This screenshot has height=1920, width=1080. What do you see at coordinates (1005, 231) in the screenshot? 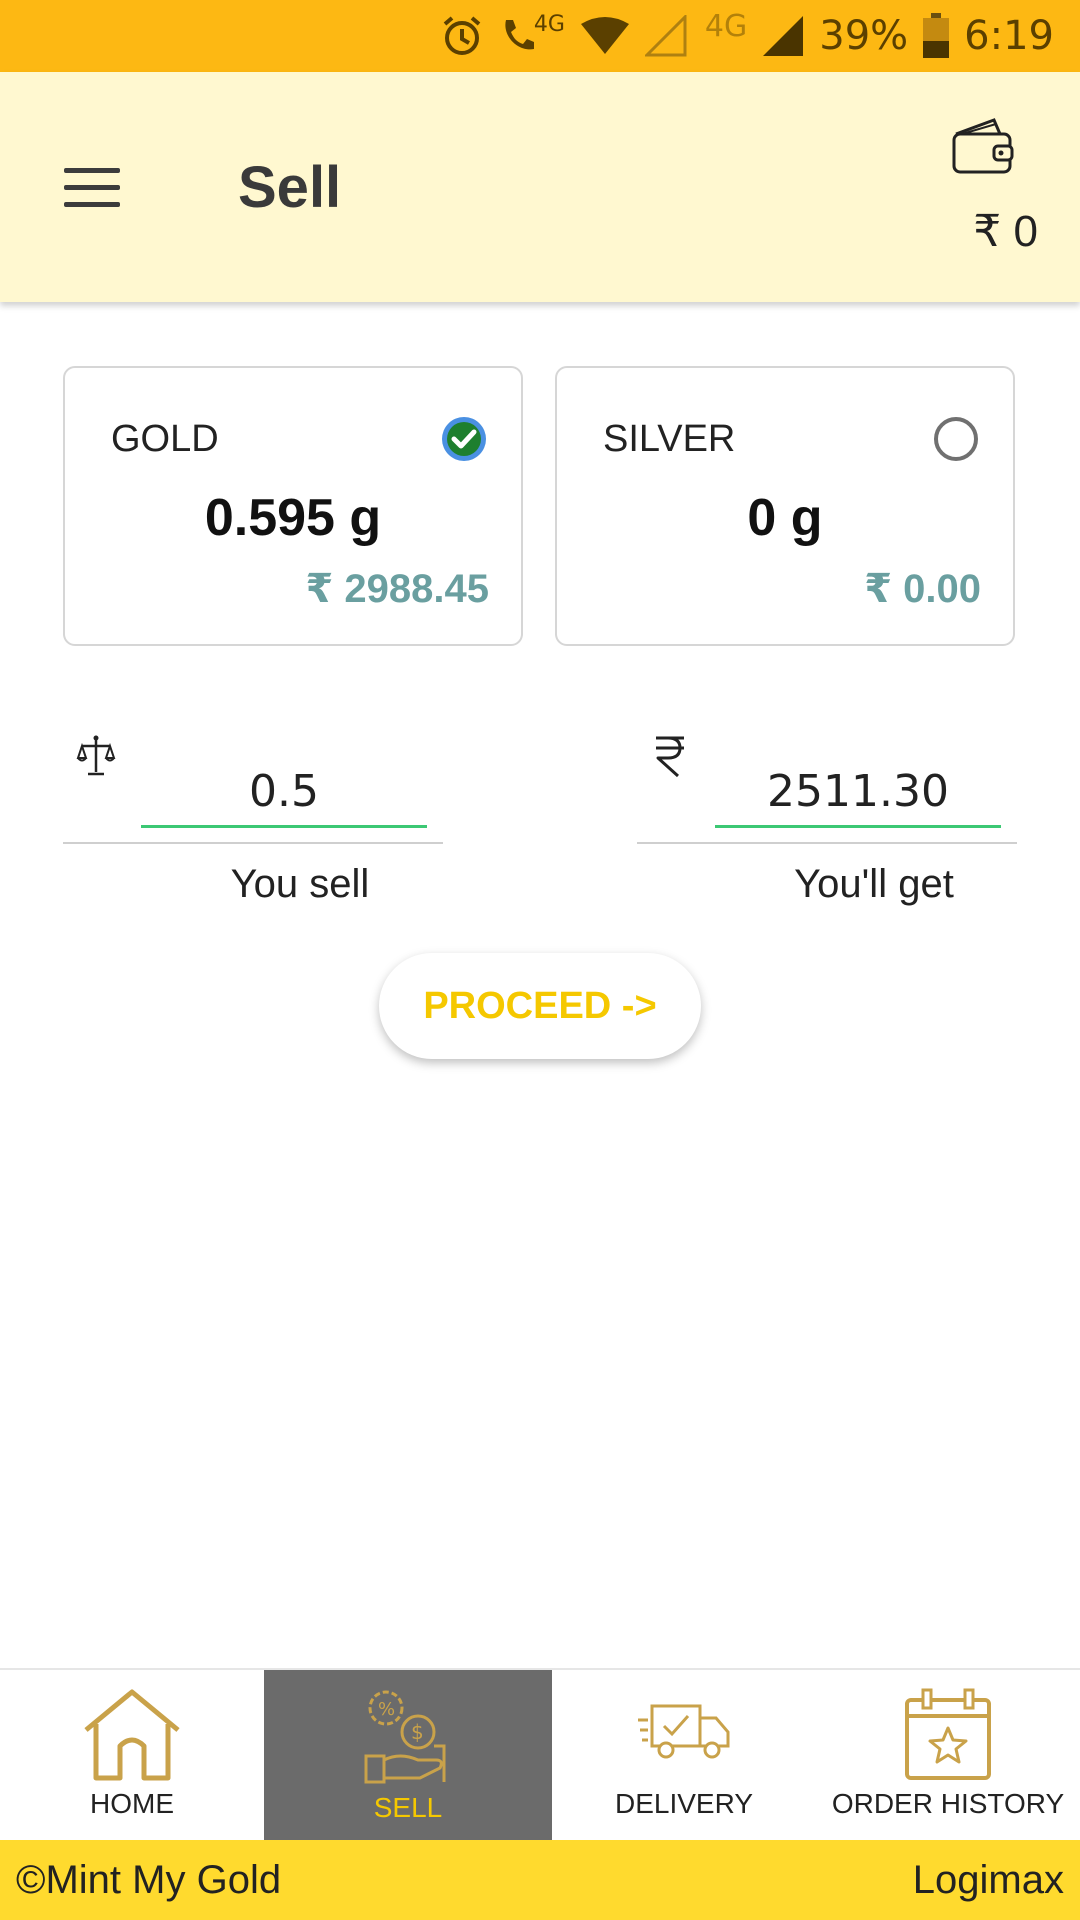
I see `wallet-balance: ₹ 0` at bounding box center [1005, 231].